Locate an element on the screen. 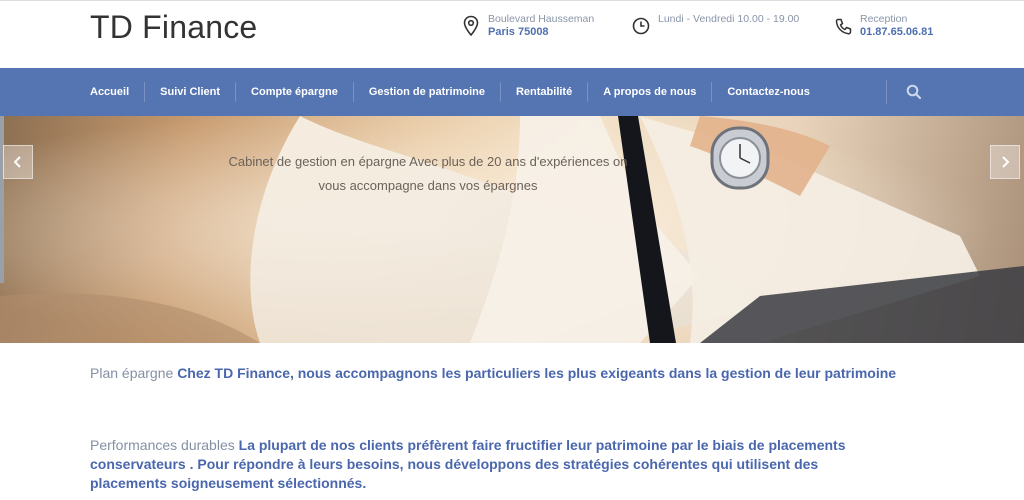 The image size is (1024, 500). header-address: Boulevard Hausseman Paris 75008 is located at coordinates (528, 26).